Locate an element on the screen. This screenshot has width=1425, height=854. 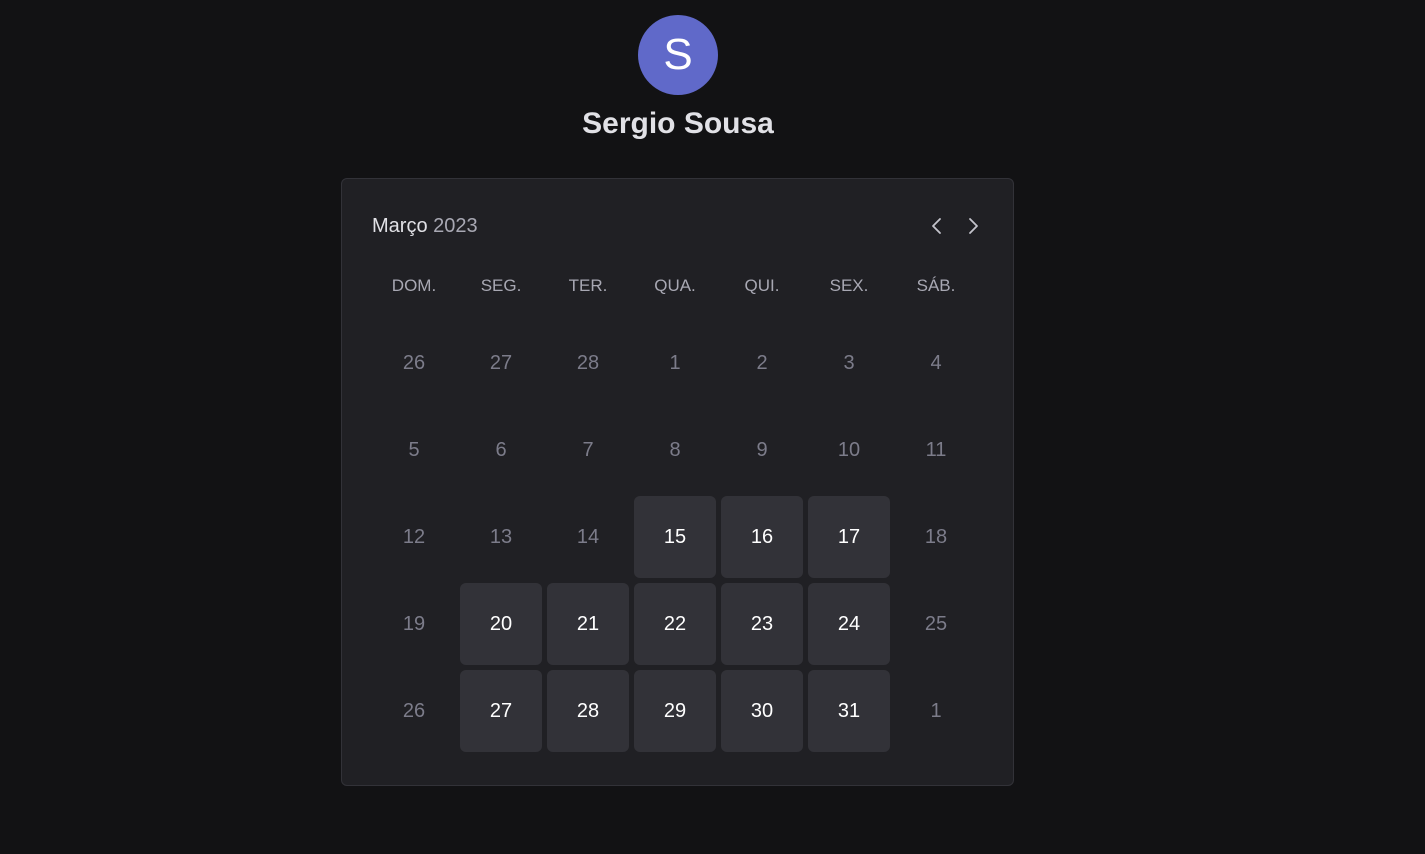
available-day-button: 23 is located at coordinates (762, 624).